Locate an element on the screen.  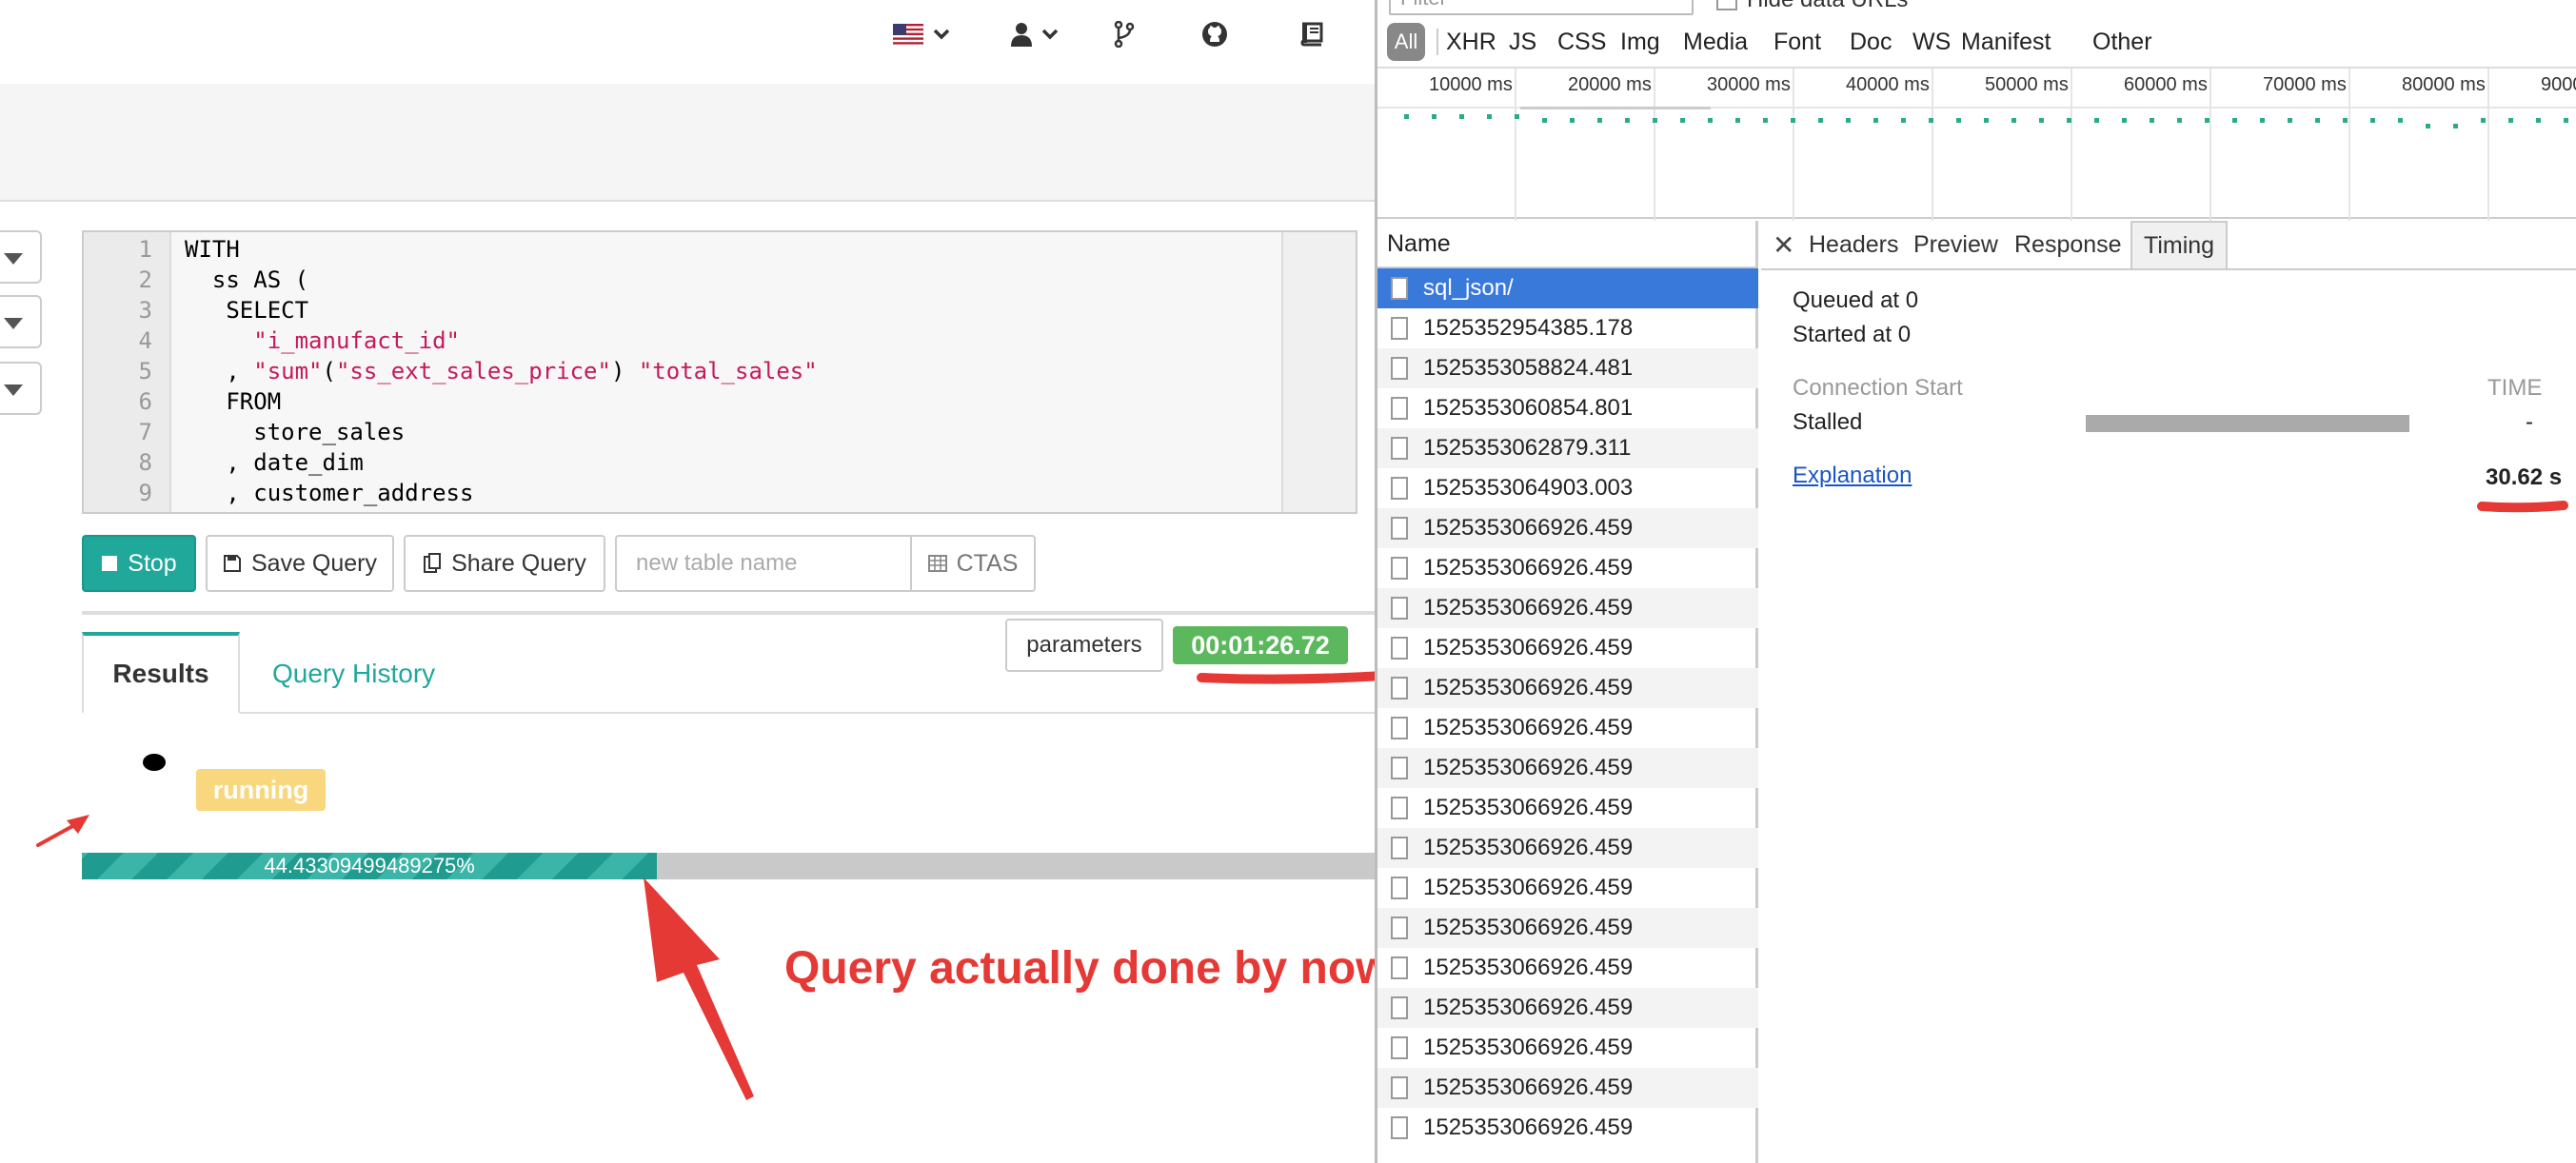
request-row: 1525353062879.311 is located at coordinates (1567, 448).